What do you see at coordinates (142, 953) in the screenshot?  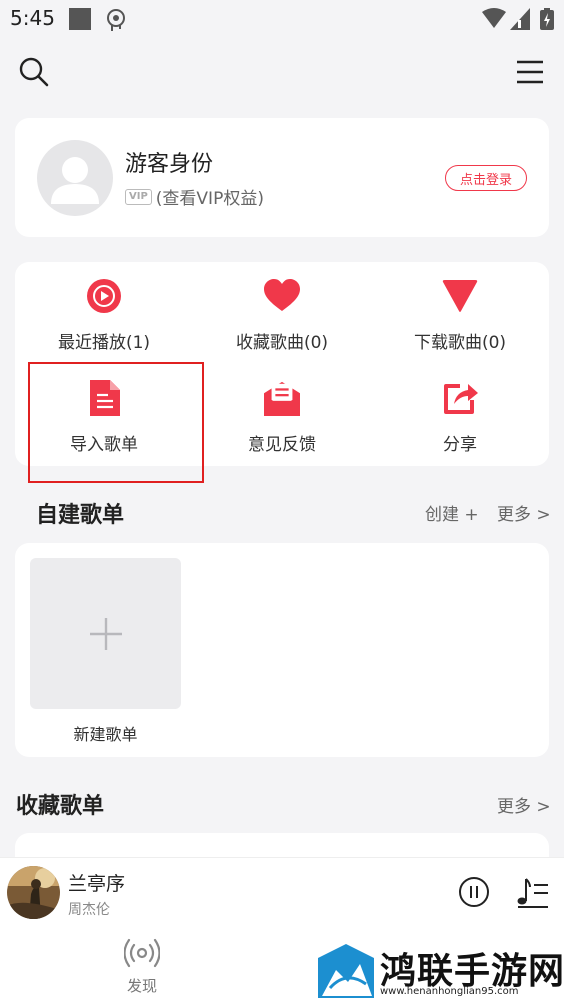 I see `radio-icon` at bounding box center [142, 953].